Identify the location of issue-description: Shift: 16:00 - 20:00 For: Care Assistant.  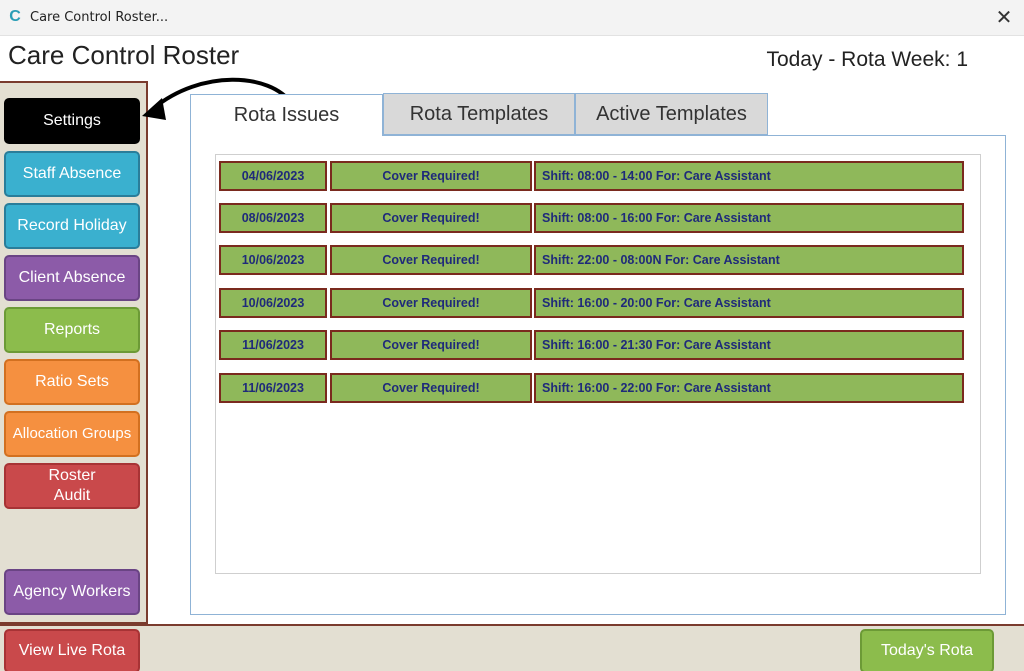
(749, 303).